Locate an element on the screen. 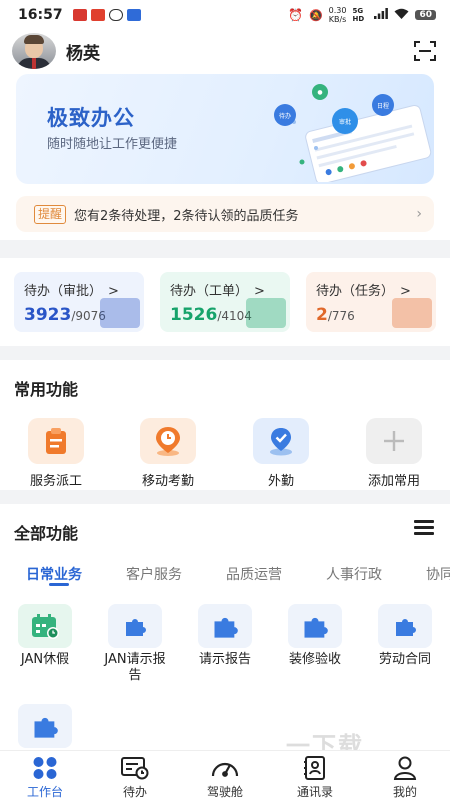 The image size is (450, 800). battery-indicator: 60 is located at coordinates (425, 15).